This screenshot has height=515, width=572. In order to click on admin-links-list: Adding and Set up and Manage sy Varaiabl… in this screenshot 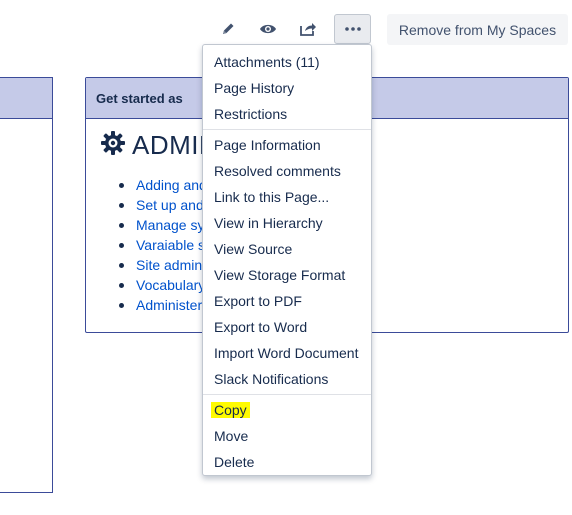, I will do `click(163, 245)`.